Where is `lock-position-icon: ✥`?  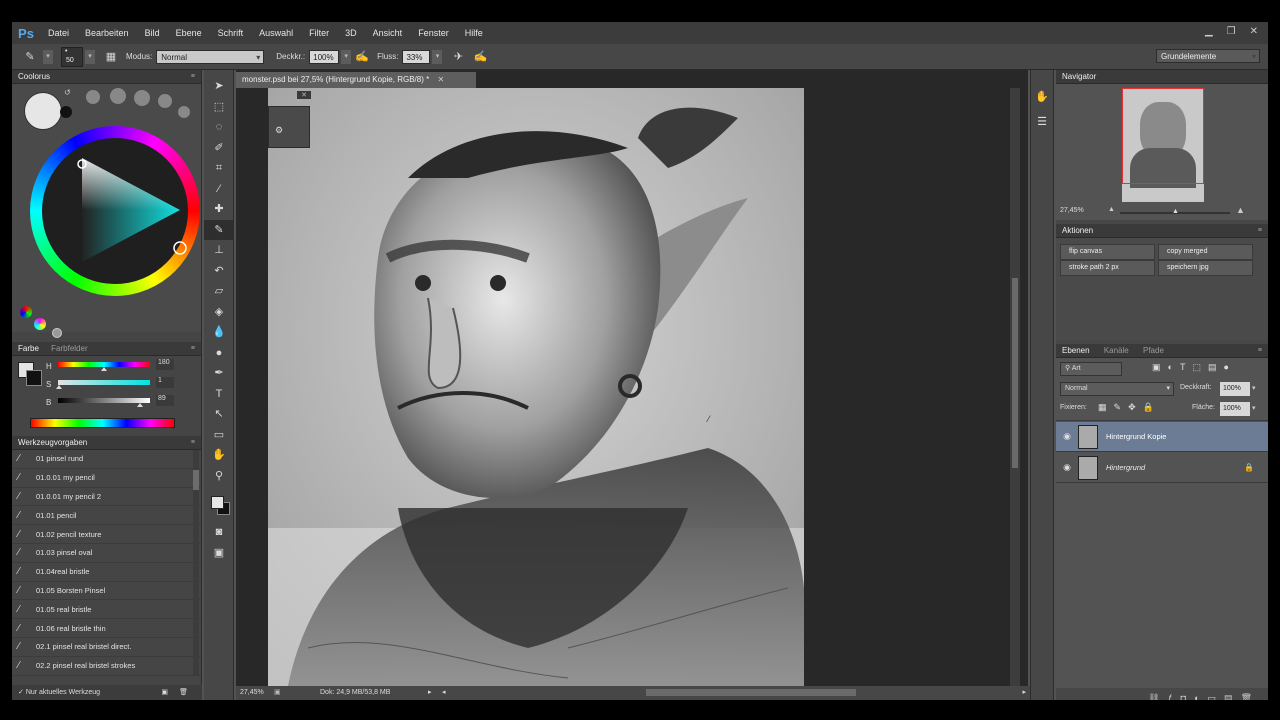
lock-position-icon: ✥ is located at coordinates (1135, 407).